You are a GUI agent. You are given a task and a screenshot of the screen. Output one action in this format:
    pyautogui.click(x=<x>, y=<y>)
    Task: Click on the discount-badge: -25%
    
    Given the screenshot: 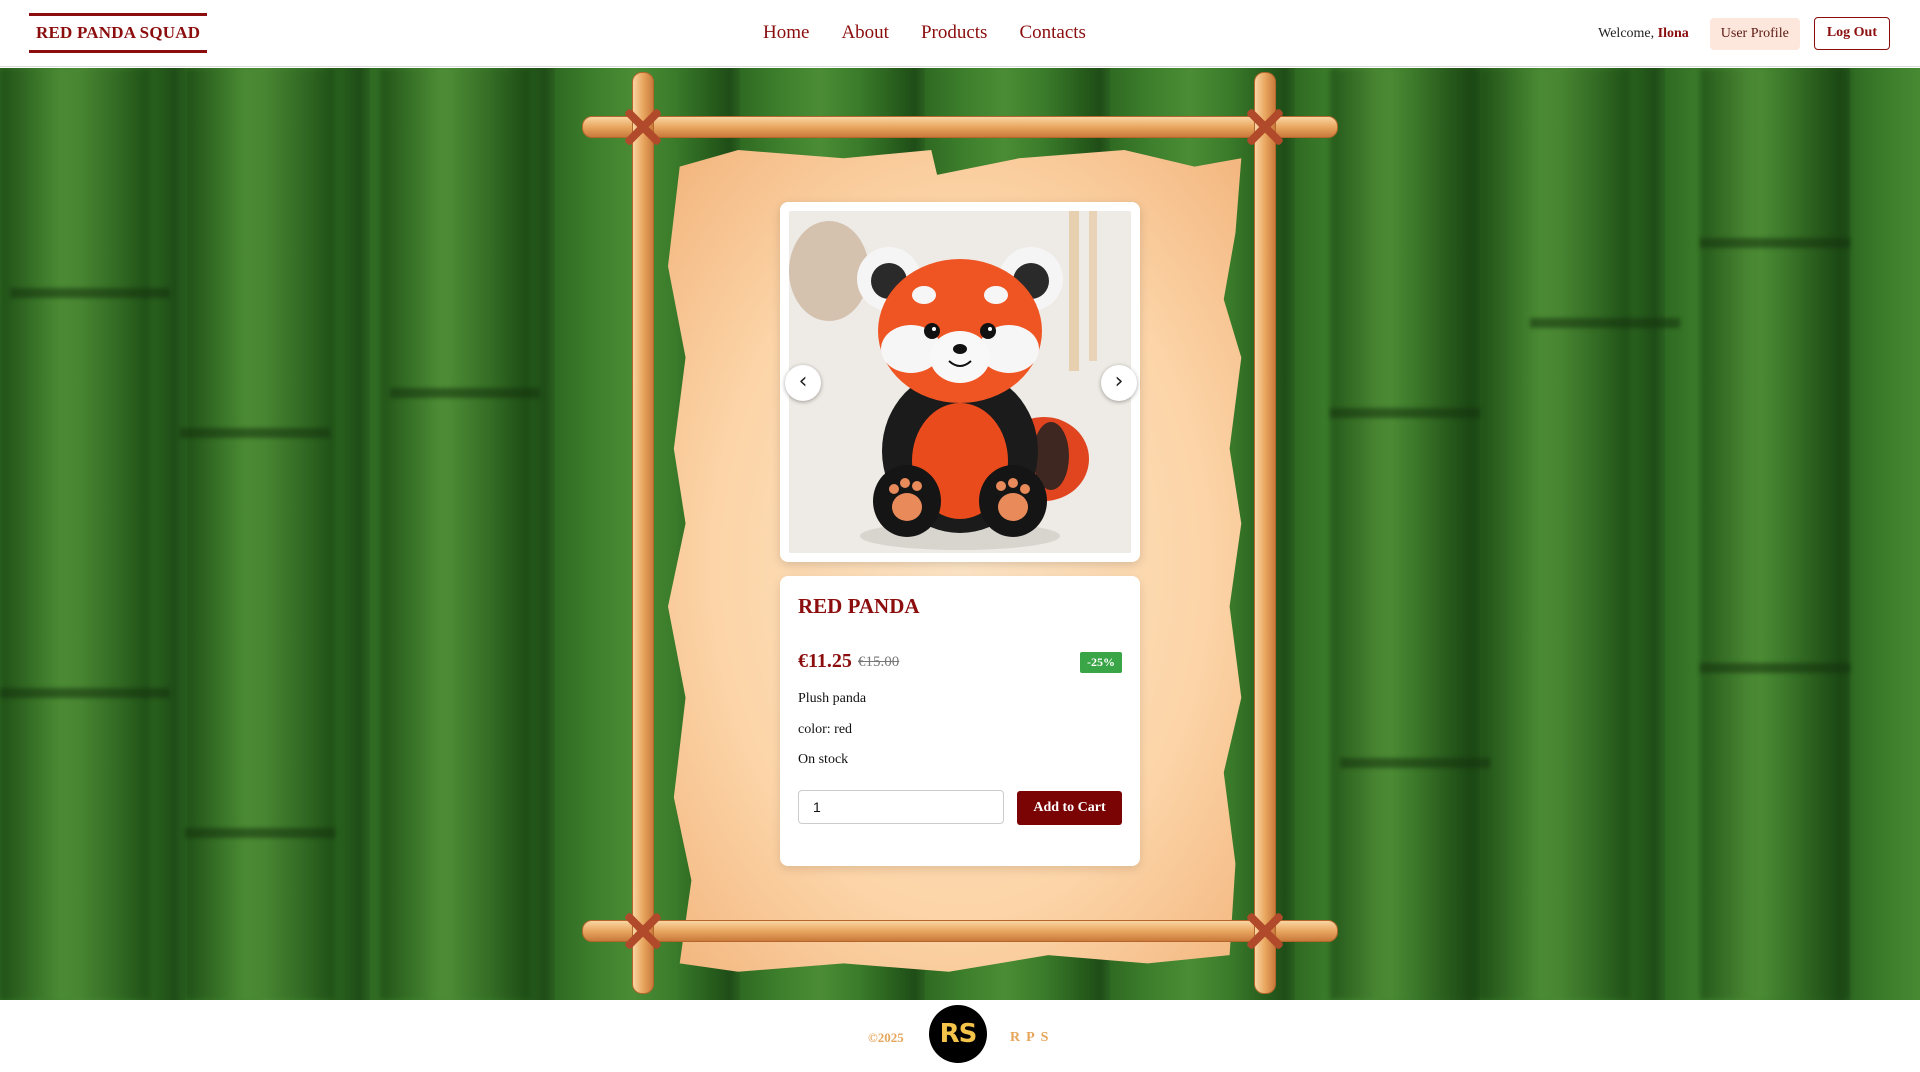 What is the action you would take?
    pyautogui.click(x=1101, y=662)
    